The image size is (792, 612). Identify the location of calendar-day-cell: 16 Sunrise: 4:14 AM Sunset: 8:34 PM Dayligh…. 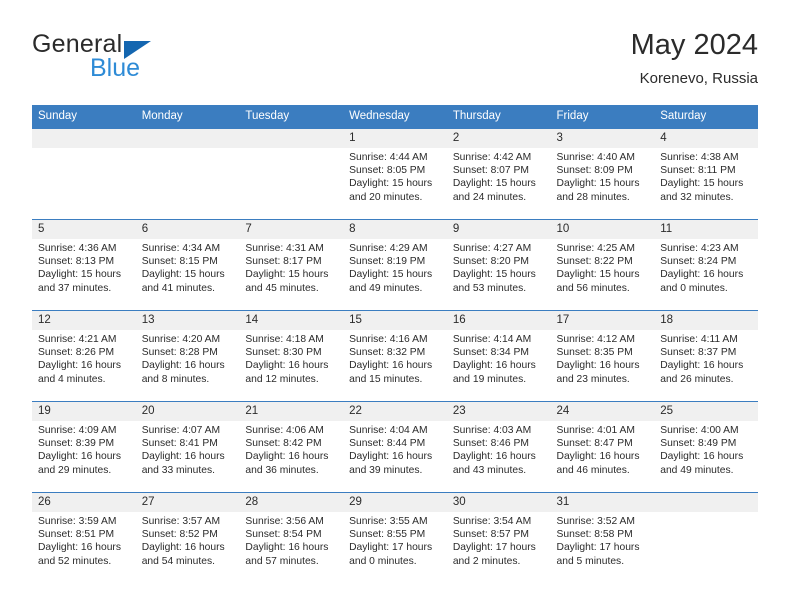
(498, 356).